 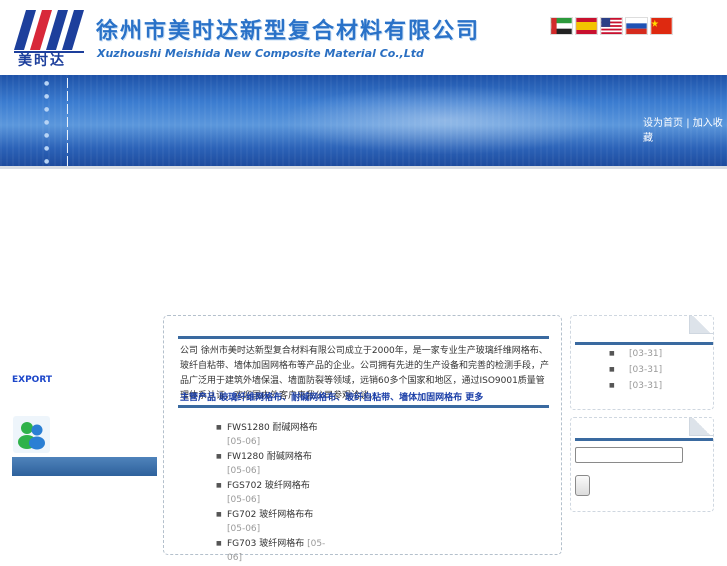 What do you see at coordinates (331, 396) in the screenshot?
I see `products-more-link: 主营产品 玻璃纤维网格布、耐碱网格布、玻纤自粘带、墙体加固网格布 更多` at bounding box center [331, 396].